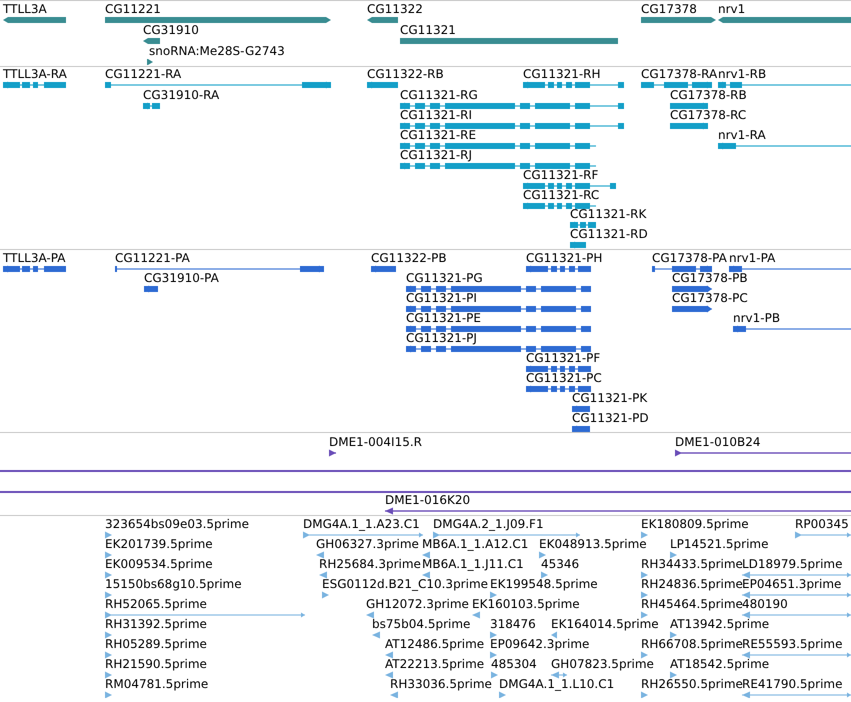 The height and width of the screenshot is (702, 851). What do you see at coordinates (438, 135) in the screenshot?
I see `transcript-label: CG11321-RE` at bounding box center [438, 135].